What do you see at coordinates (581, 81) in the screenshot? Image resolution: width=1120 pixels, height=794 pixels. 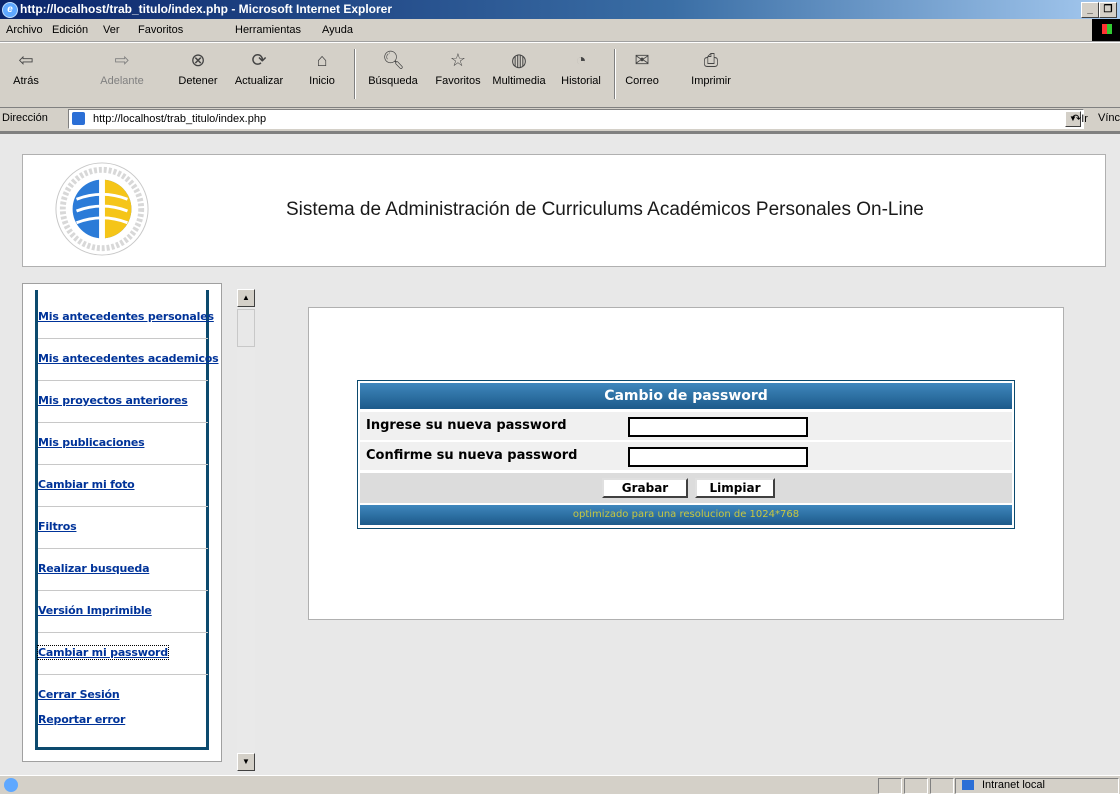 I see `history-label: Historial` at bounding box center [581, 81].